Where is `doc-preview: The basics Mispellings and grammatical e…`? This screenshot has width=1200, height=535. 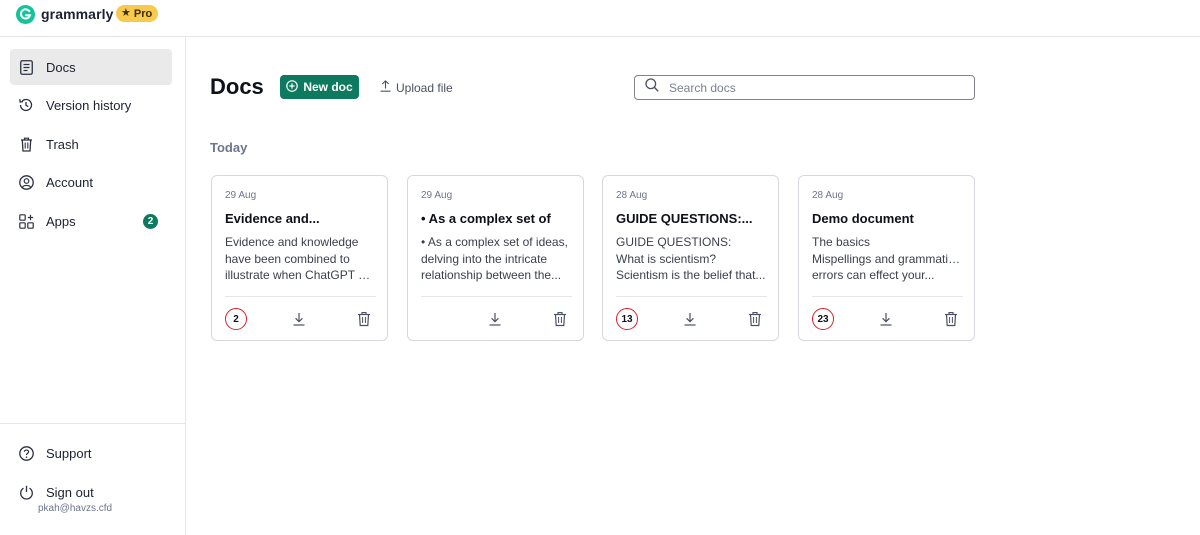
doc-preview: The basics Mispellings and grammatical e… is located at coordinates (887, 259).